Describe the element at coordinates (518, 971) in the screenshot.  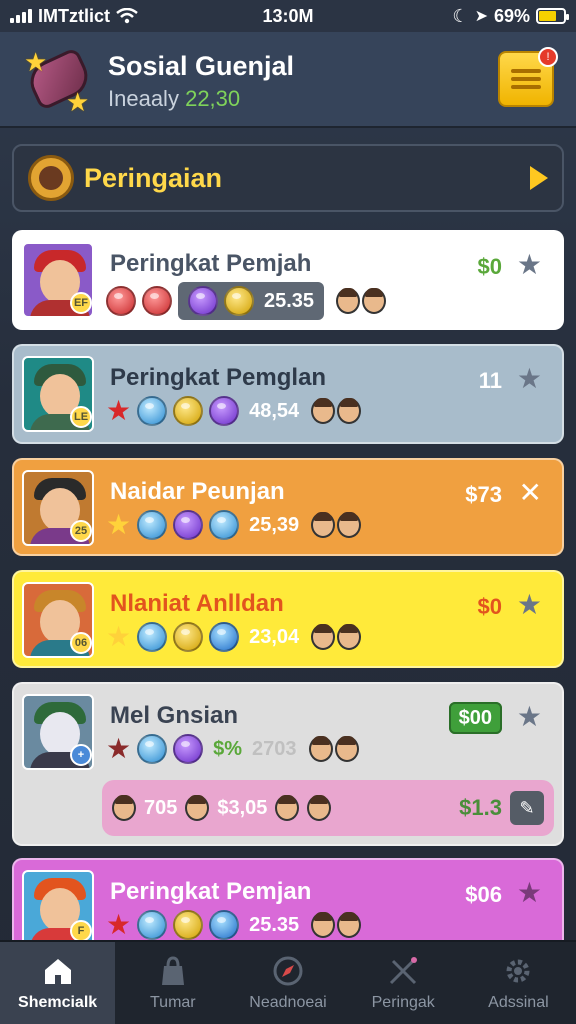
I see `gear-icon` at that location.